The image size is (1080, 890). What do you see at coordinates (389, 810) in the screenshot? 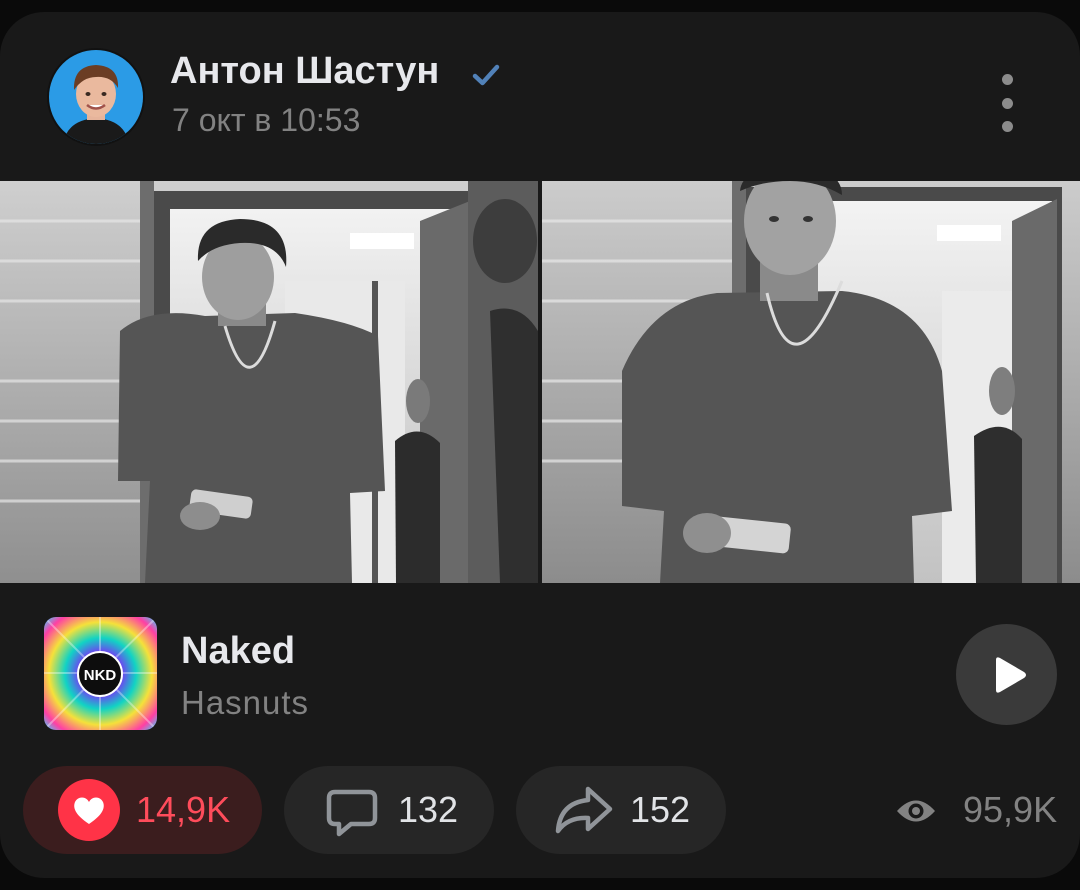
I see `comment-button: 132` at bounding box center [389, 810].